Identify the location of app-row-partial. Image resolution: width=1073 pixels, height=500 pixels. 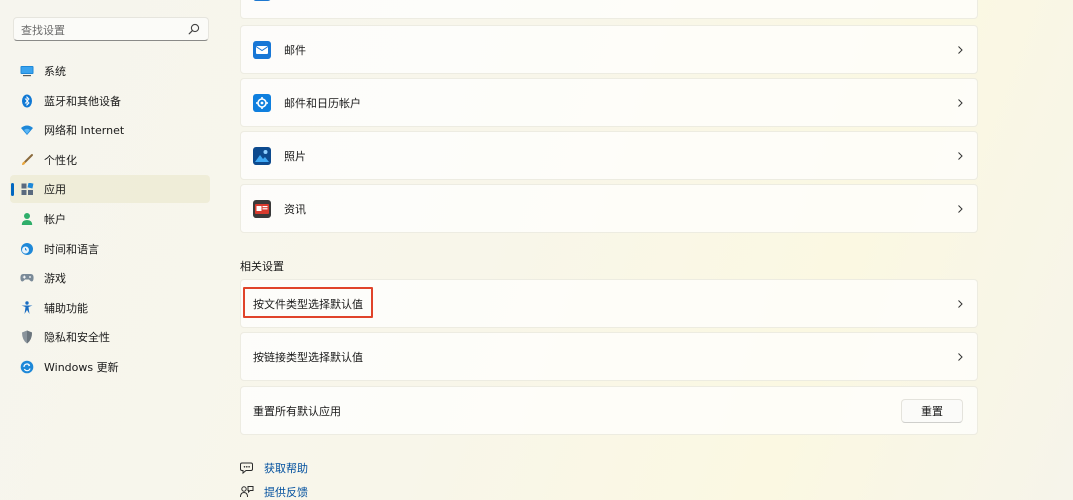
(609, 9).